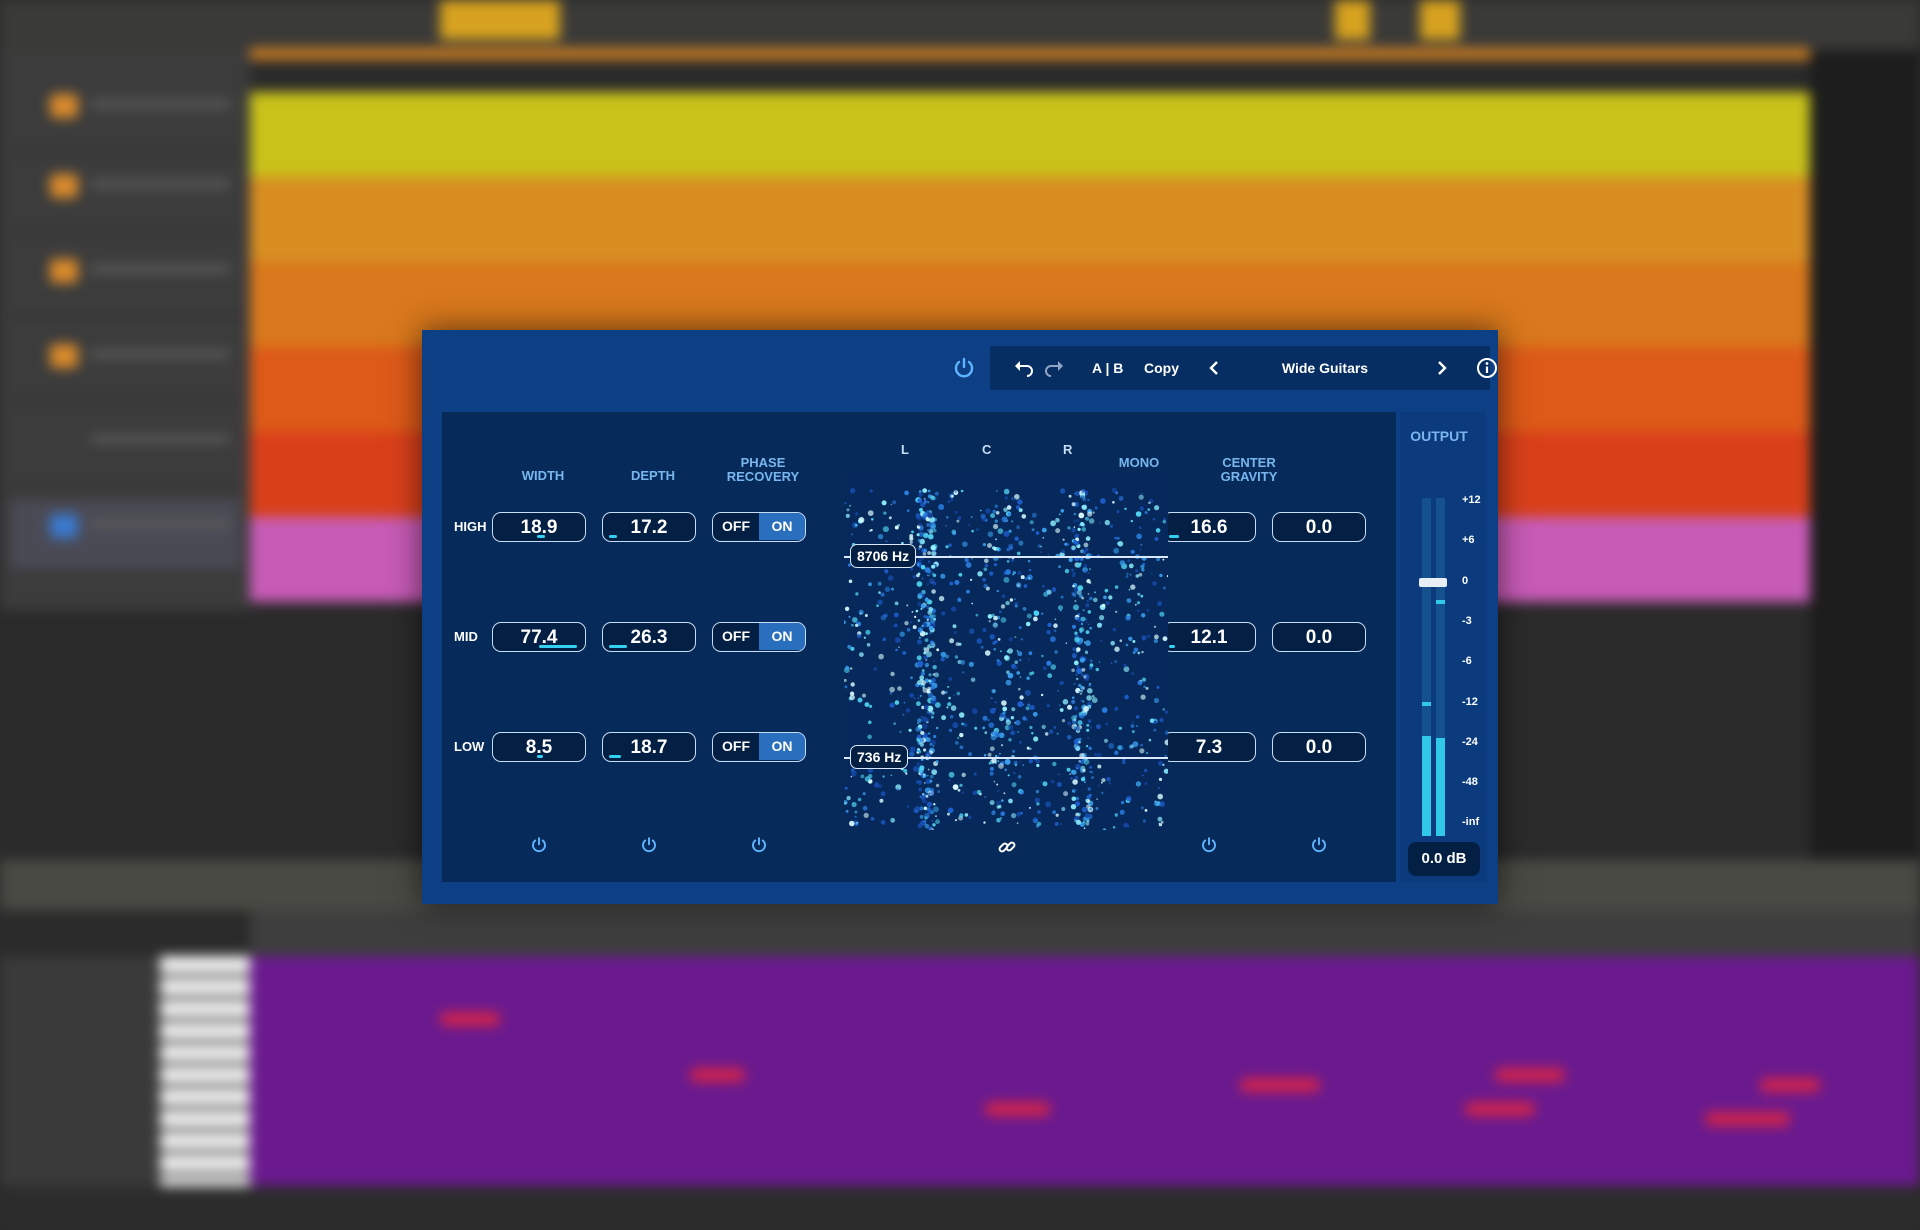 The width and height of the screenshot is (1920, 1230). Describe the element at coordinates (987, 449) in the screenshot. I see `scope-center-label: C` at that location.